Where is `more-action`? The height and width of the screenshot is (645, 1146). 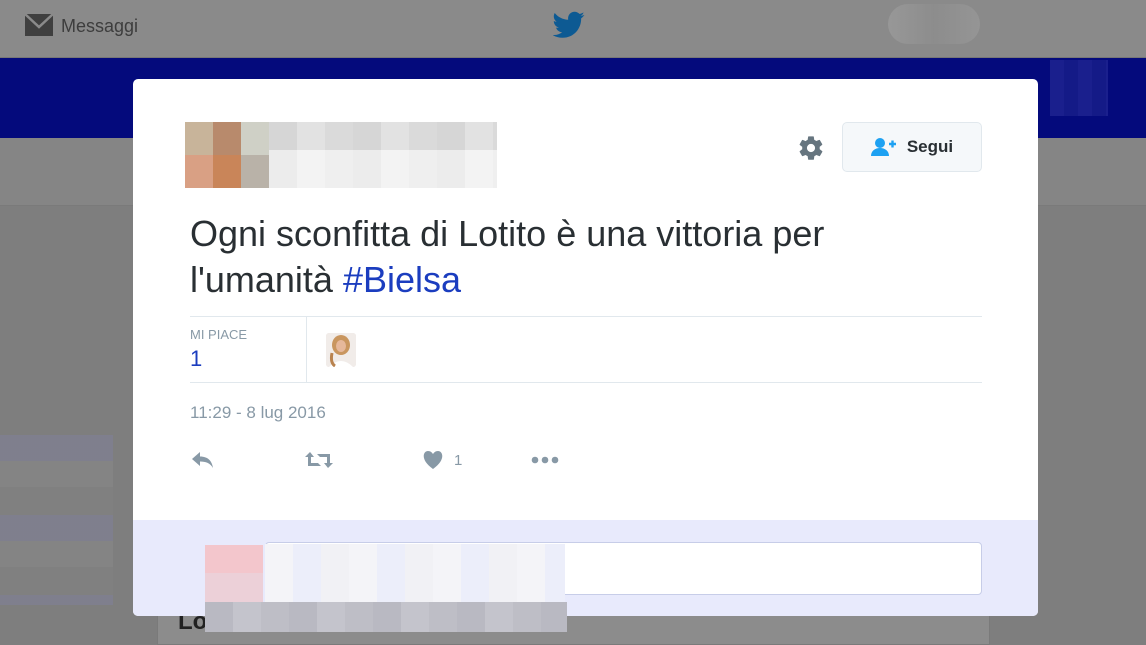
more-action is located at coordinates (545, 460).